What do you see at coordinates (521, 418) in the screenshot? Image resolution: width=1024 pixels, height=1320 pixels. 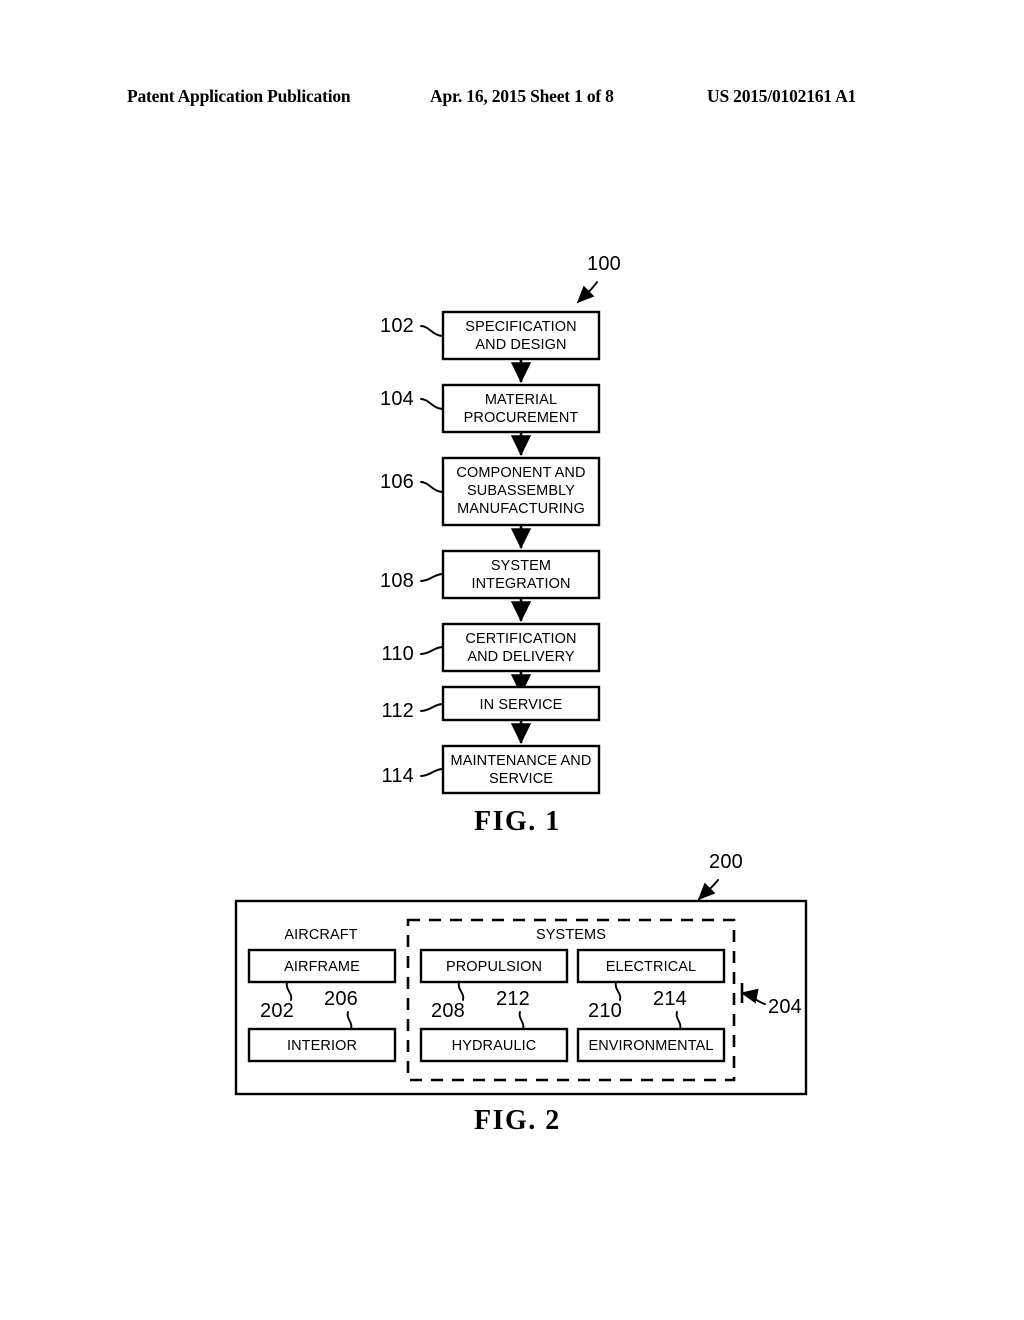 I see `flow-box-label-1-line-1: PROCUREMENT` at bounding box center [521, 418].